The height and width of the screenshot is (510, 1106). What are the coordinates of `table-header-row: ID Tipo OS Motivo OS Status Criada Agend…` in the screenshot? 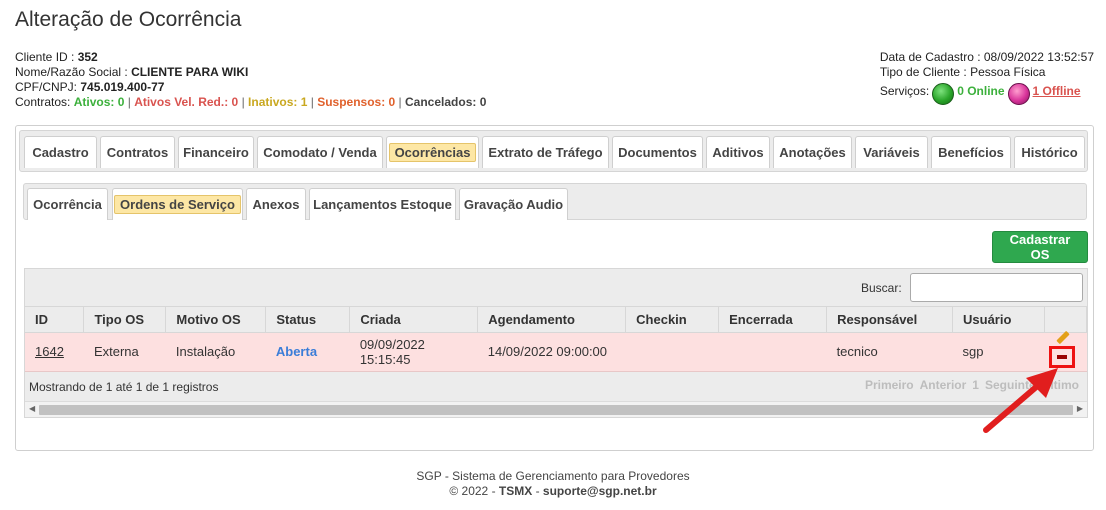 It's located at (556, 320).